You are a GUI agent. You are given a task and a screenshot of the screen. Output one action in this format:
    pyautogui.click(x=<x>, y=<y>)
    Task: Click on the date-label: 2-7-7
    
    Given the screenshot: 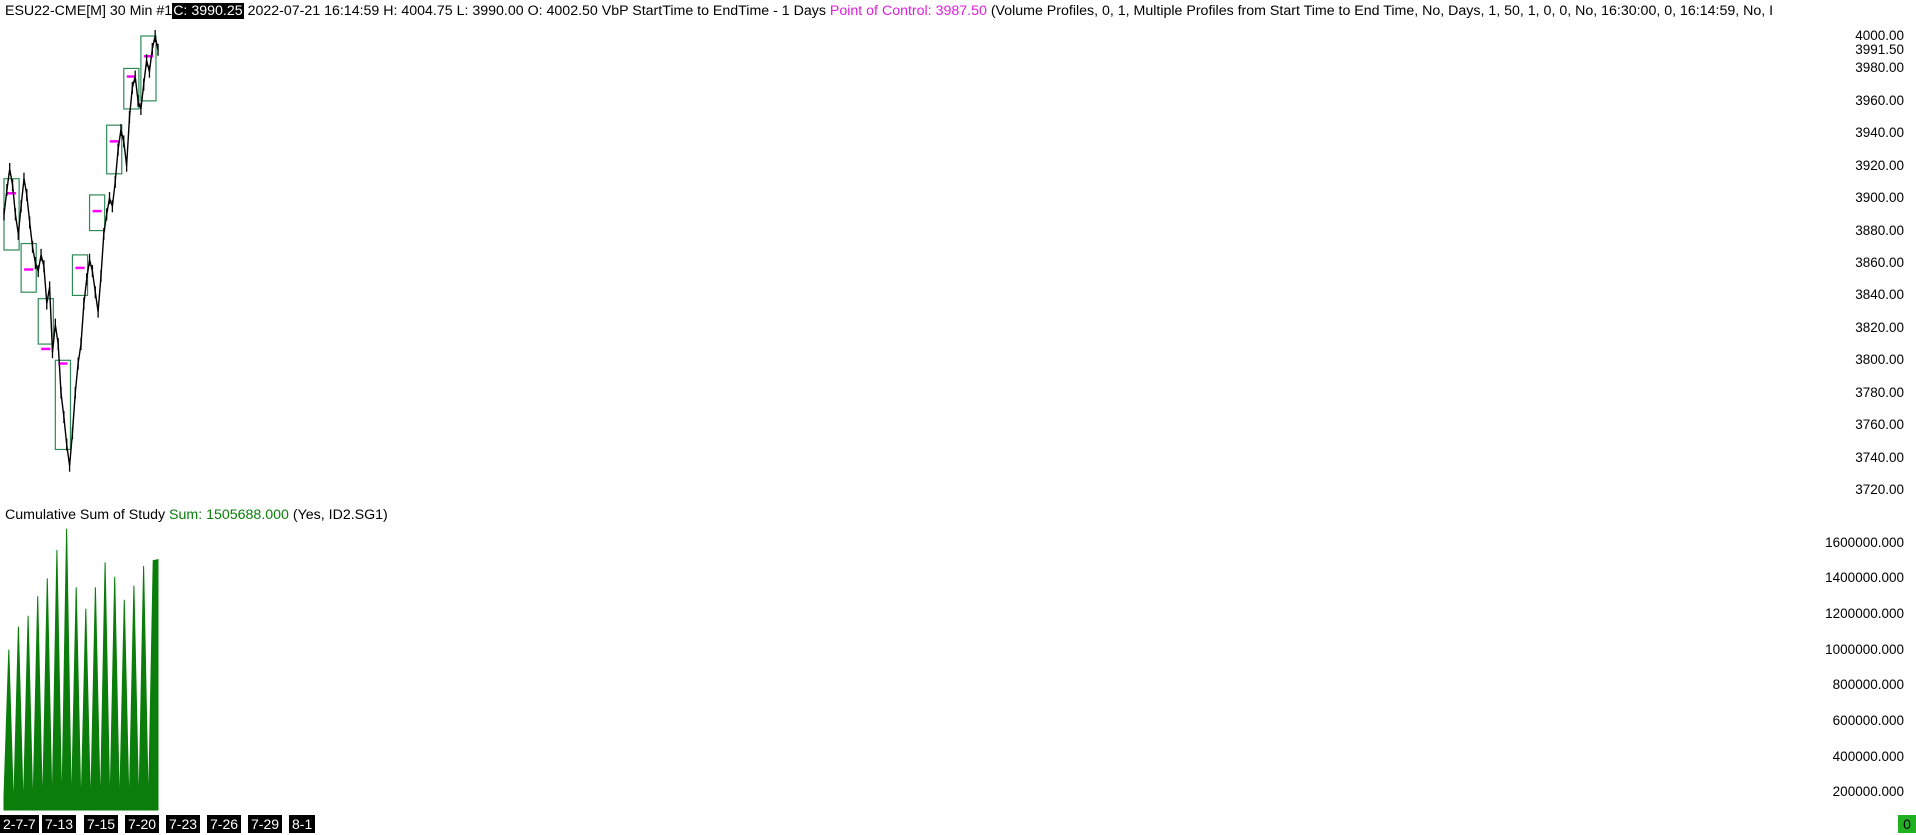 What is the action you would take?
    pyautogui.click(x=19, y=824)
    